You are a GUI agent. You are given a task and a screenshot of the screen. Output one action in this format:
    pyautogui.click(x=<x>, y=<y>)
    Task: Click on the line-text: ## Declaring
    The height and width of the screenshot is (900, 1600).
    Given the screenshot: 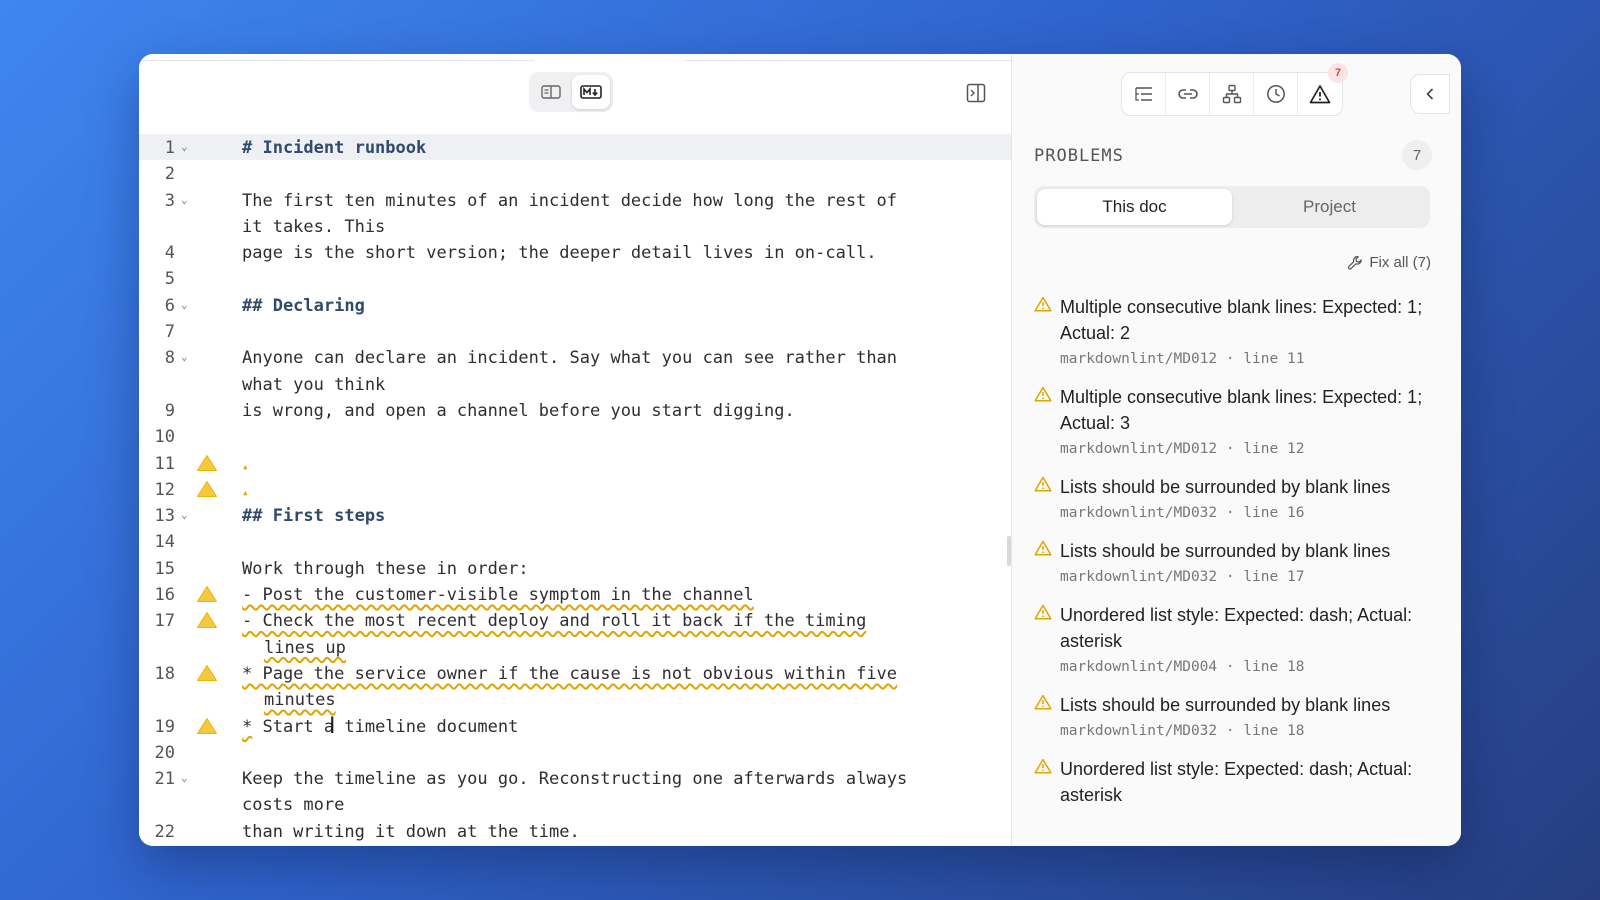 What is the action you would take?
    pyautogui.click(x=303, y=306)
    